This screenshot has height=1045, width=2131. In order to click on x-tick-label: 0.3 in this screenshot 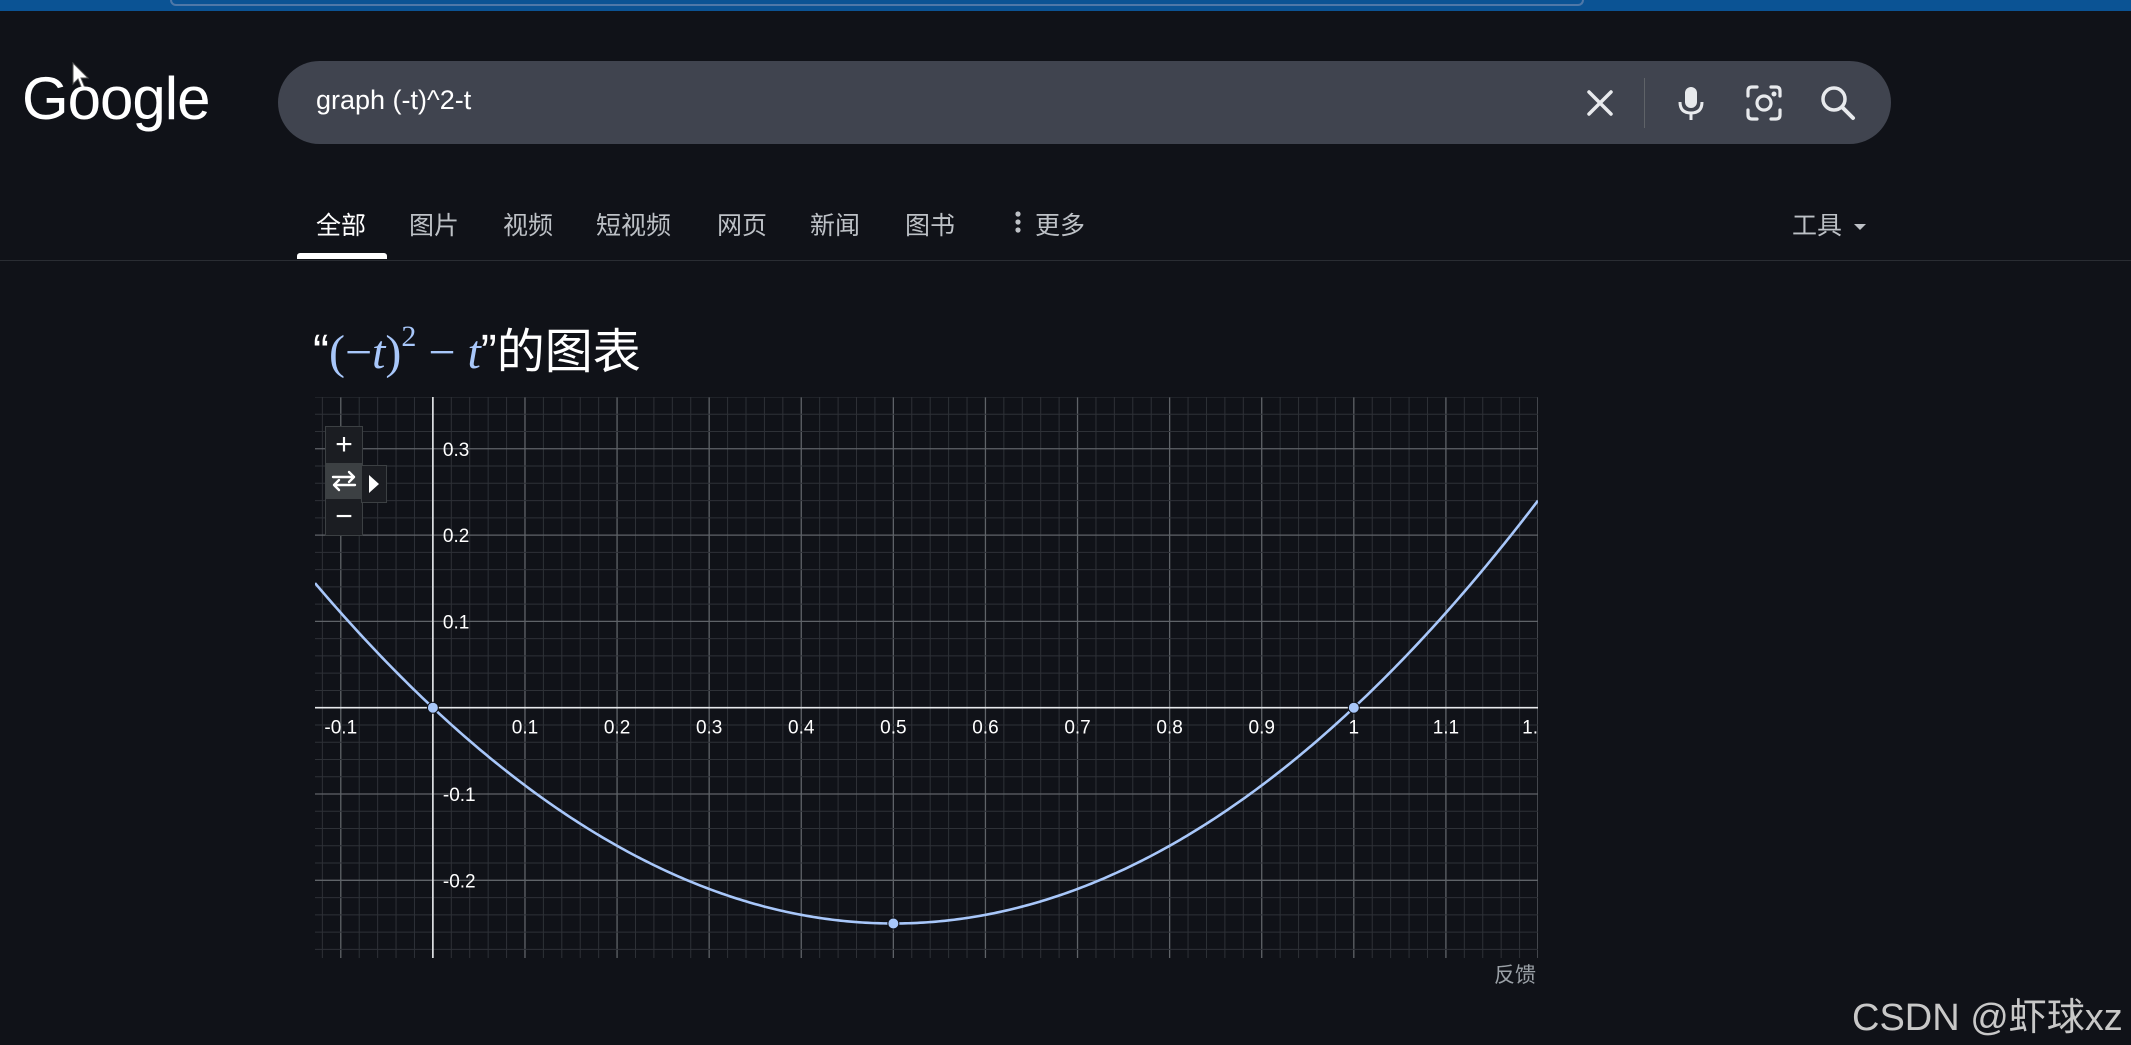, I will do `click(709, 728)`.